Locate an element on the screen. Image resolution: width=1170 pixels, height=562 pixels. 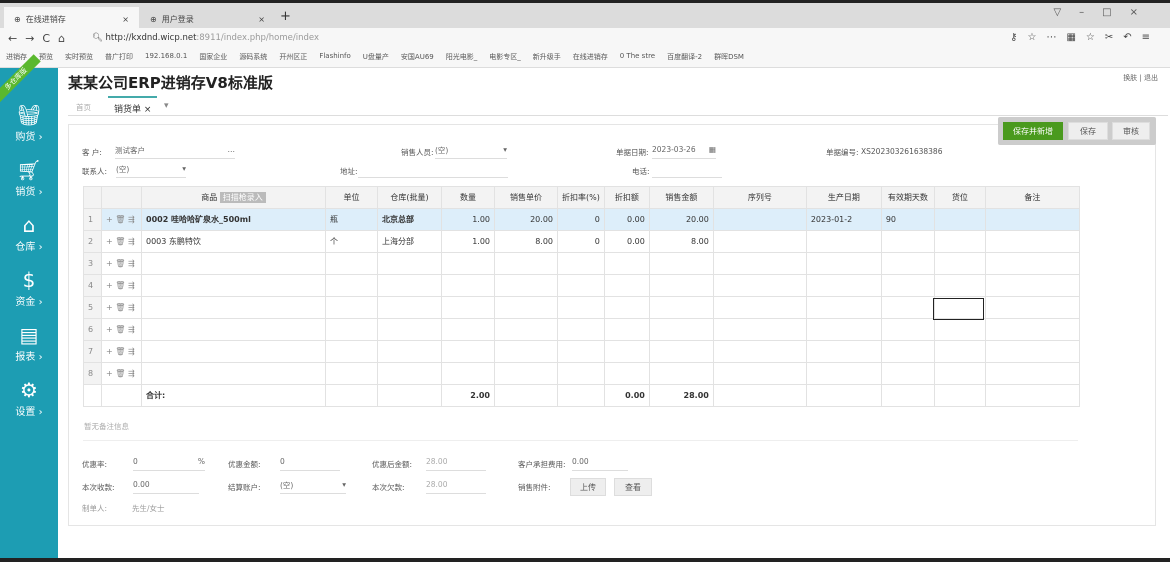
sidebar-item: ▤ 报表 › is located at coordinates (29, 349).